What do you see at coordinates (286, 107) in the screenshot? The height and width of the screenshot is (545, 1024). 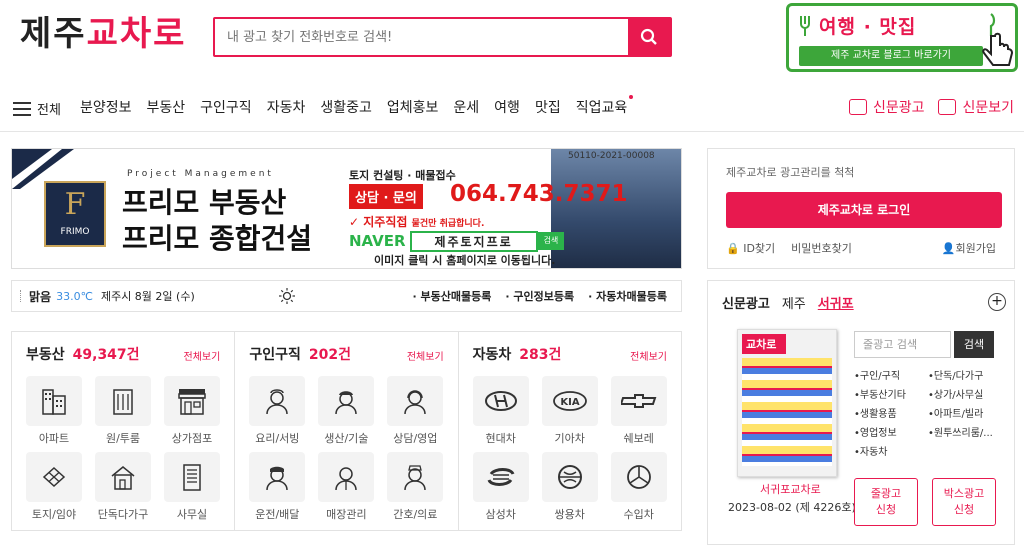 I see `nav-item: 자동차` at bounding box center [286, 107].